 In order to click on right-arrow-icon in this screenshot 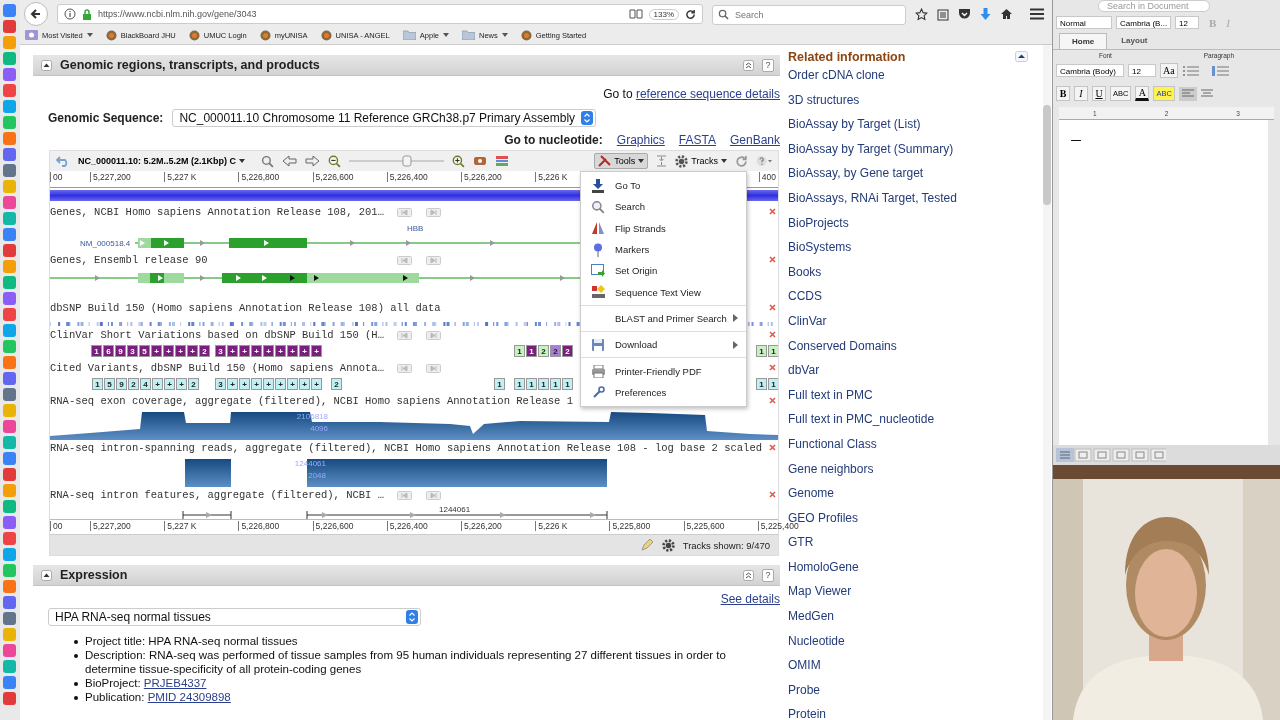, I will do `click(313, 161)`.